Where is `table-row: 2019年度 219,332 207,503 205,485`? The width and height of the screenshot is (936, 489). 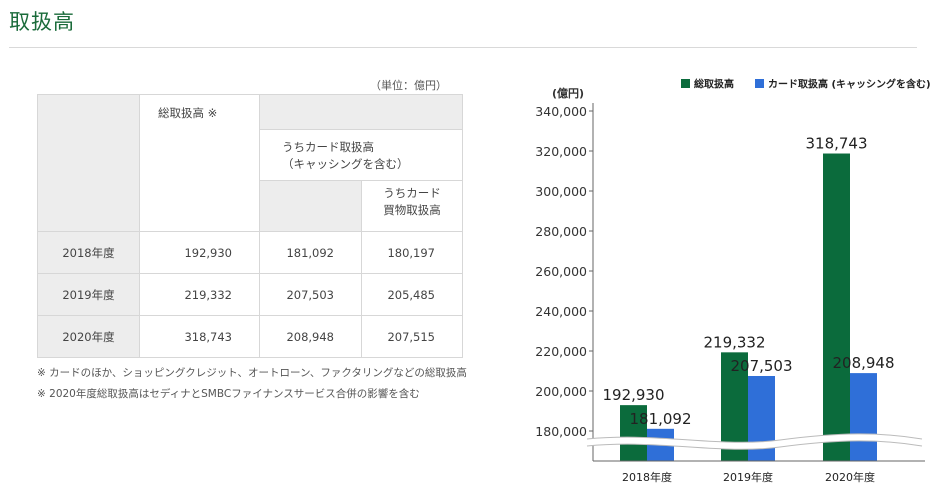
table-row: 2019年度 219,332 207,503 205,485 is located at coordinates (250, 294).